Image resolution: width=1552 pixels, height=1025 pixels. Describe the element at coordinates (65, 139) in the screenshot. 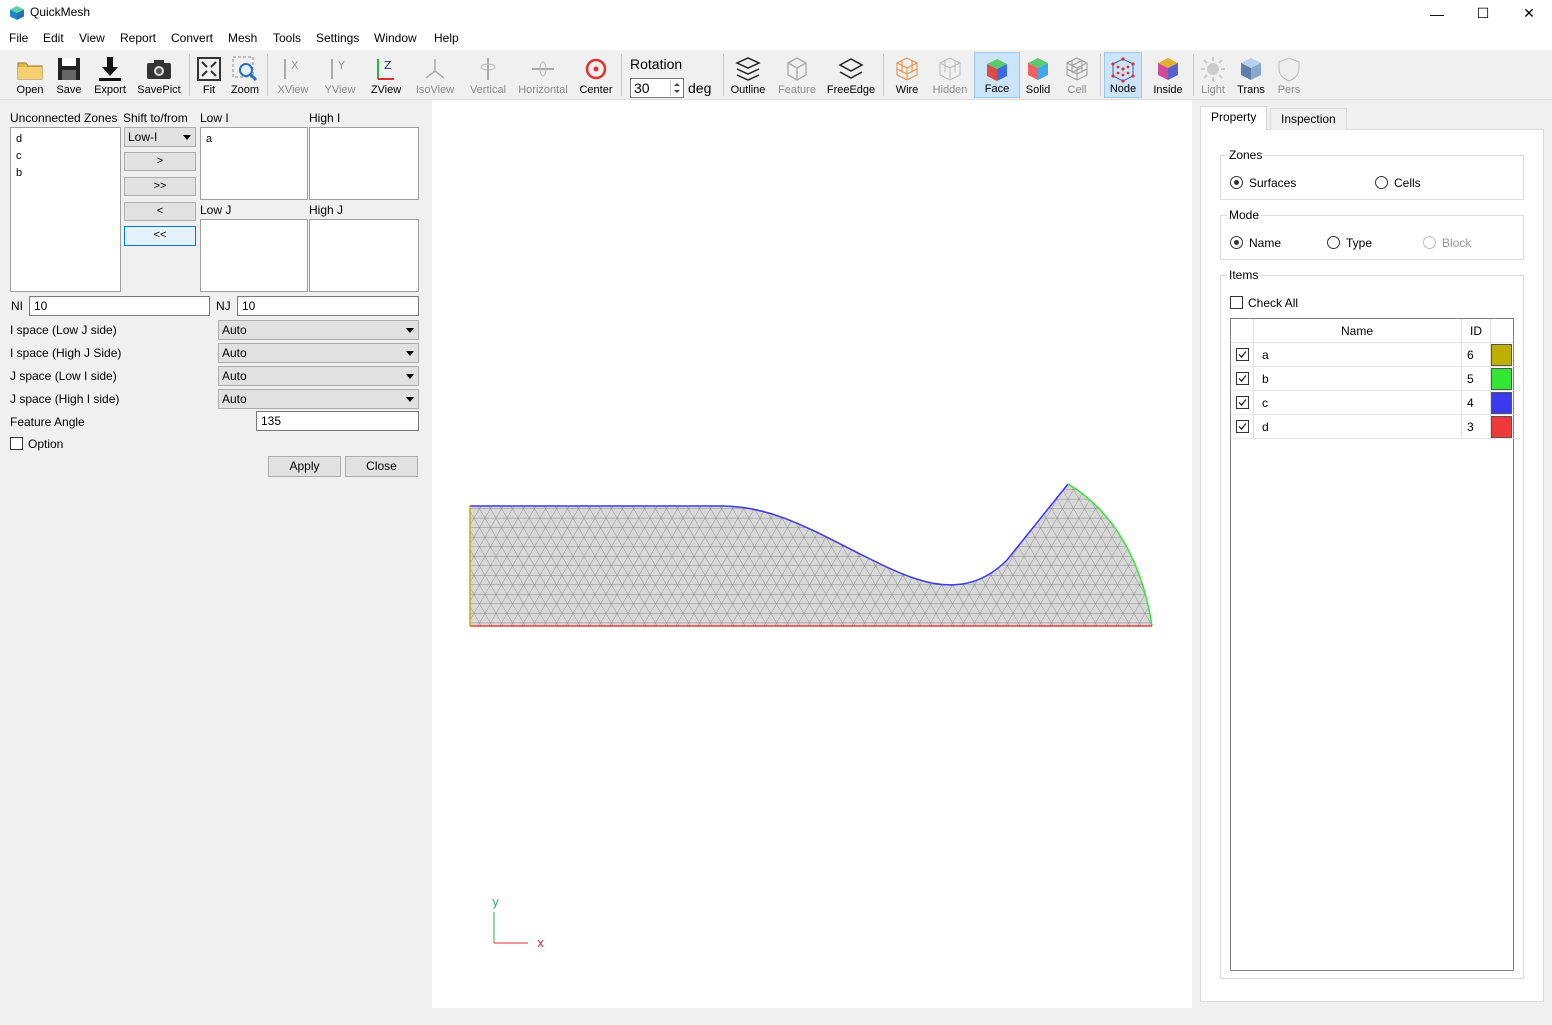

I see `list-item: d` at that location.